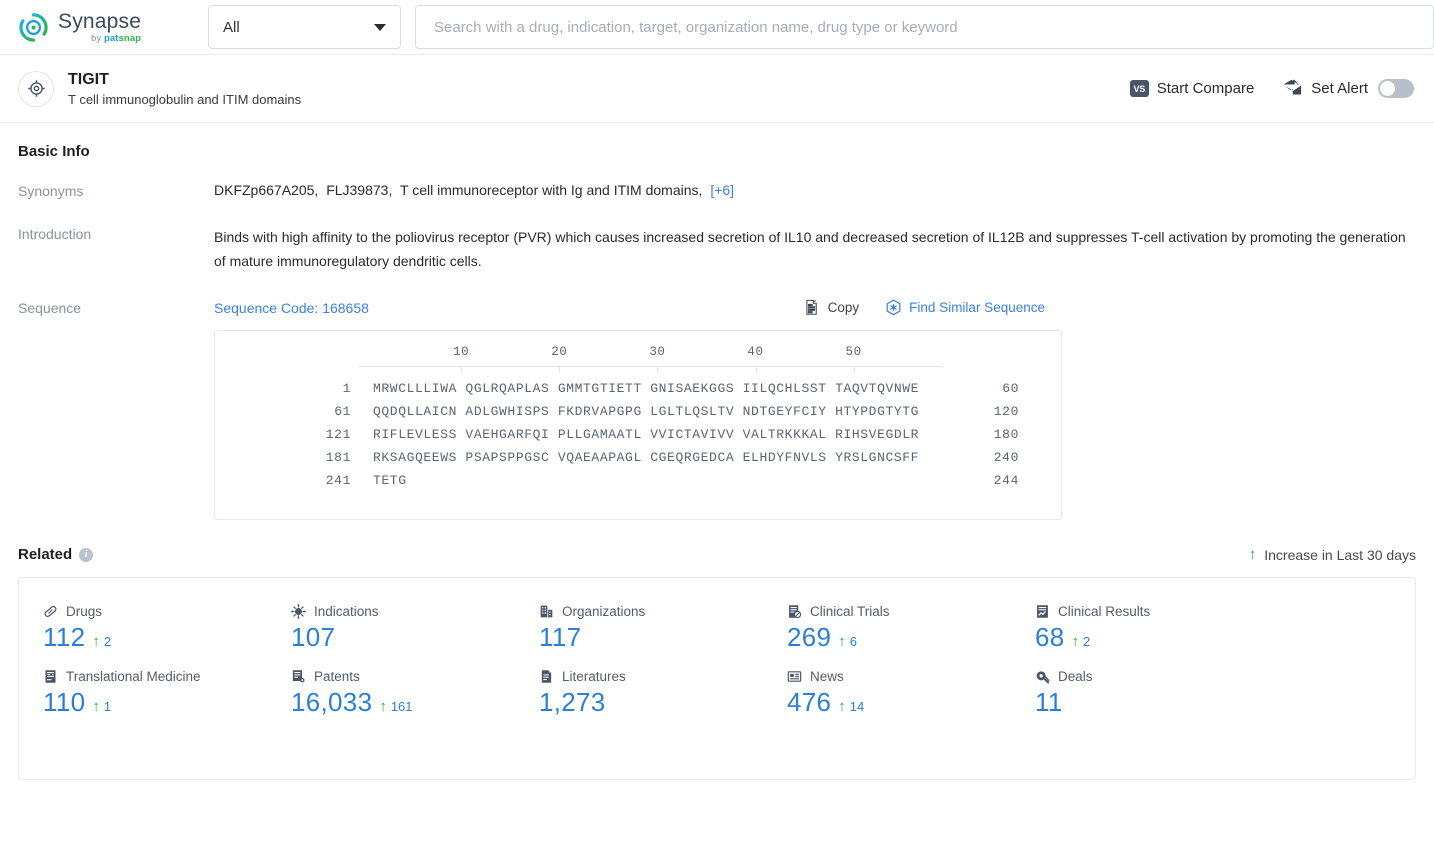 This screenshot has height=845, width=1434. What do you see at coordinates (298, 612) in the screenshot?
I see `virus-icon` at bounding box center [298, 612].